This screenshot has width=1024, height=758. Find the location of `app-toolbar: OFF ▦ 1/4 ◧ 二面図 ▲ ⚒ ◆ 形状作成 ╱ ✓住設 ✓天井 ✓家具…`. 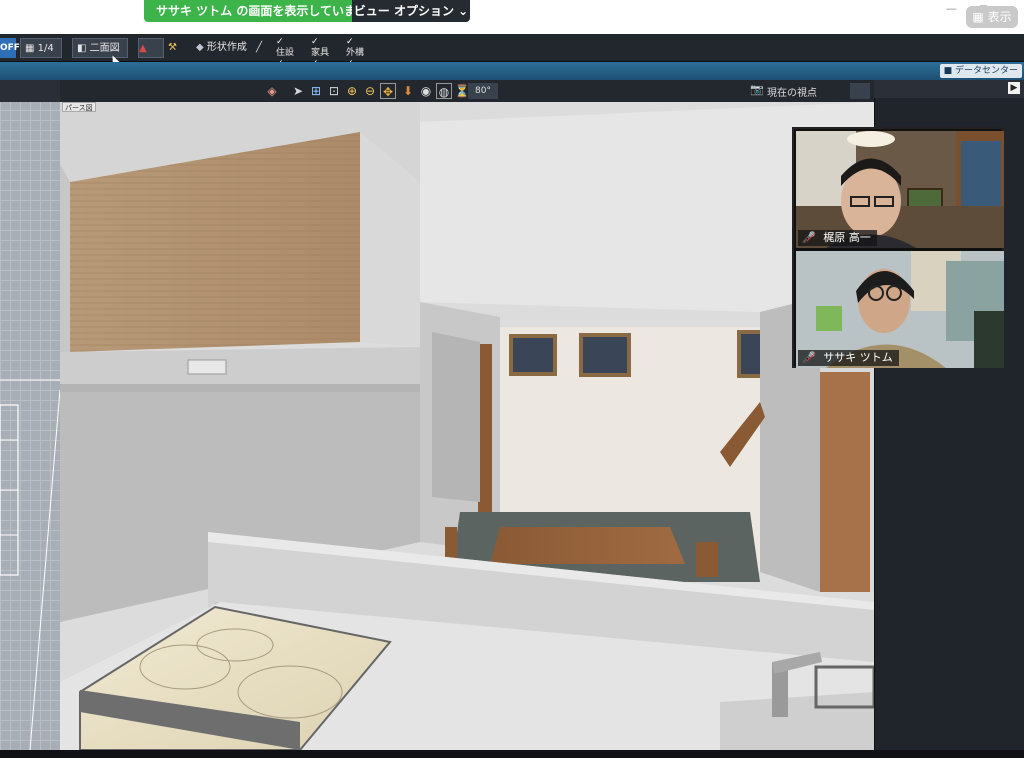

app-toolbar: OFF ▦ 1/4 ◧ 二面図 ▲ ⚒ ◆ 形状作成 ╱ ✓住設 ✓天井 ✓家具… is located at coordinates (512, 57).